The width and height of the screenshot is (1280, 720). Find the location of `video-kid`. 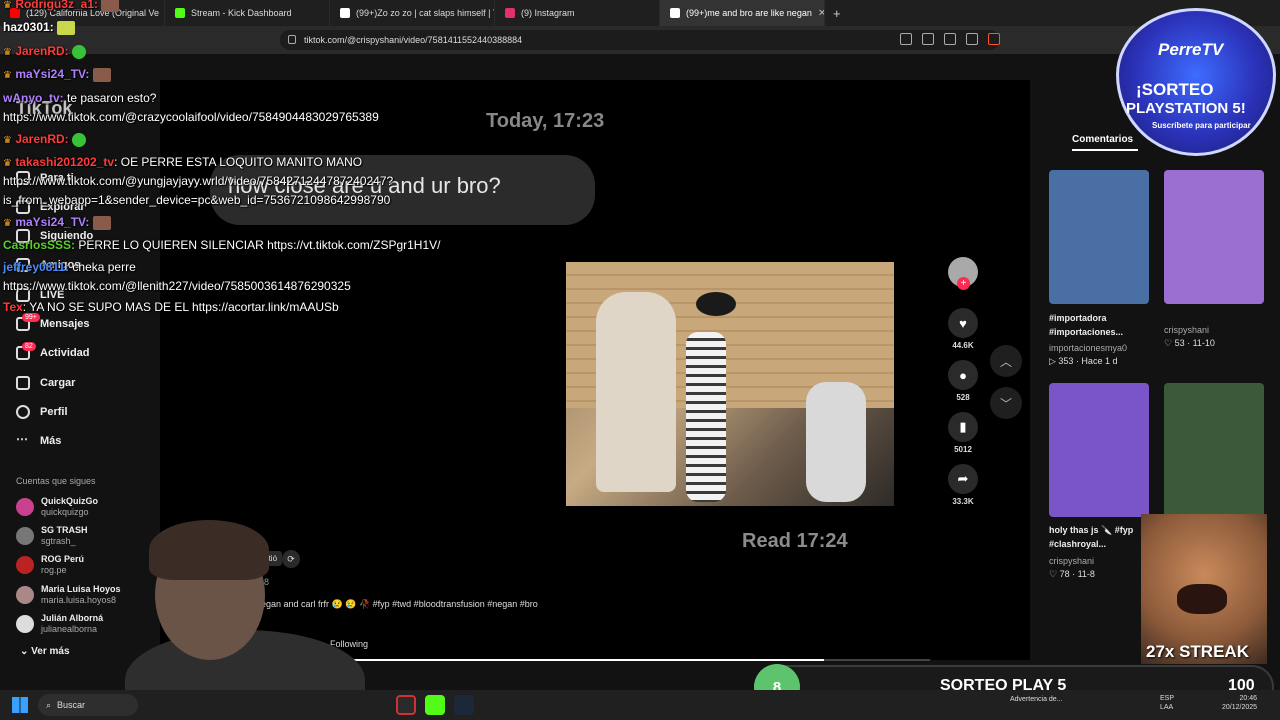

video-kid is located at coordinates (836, 442).